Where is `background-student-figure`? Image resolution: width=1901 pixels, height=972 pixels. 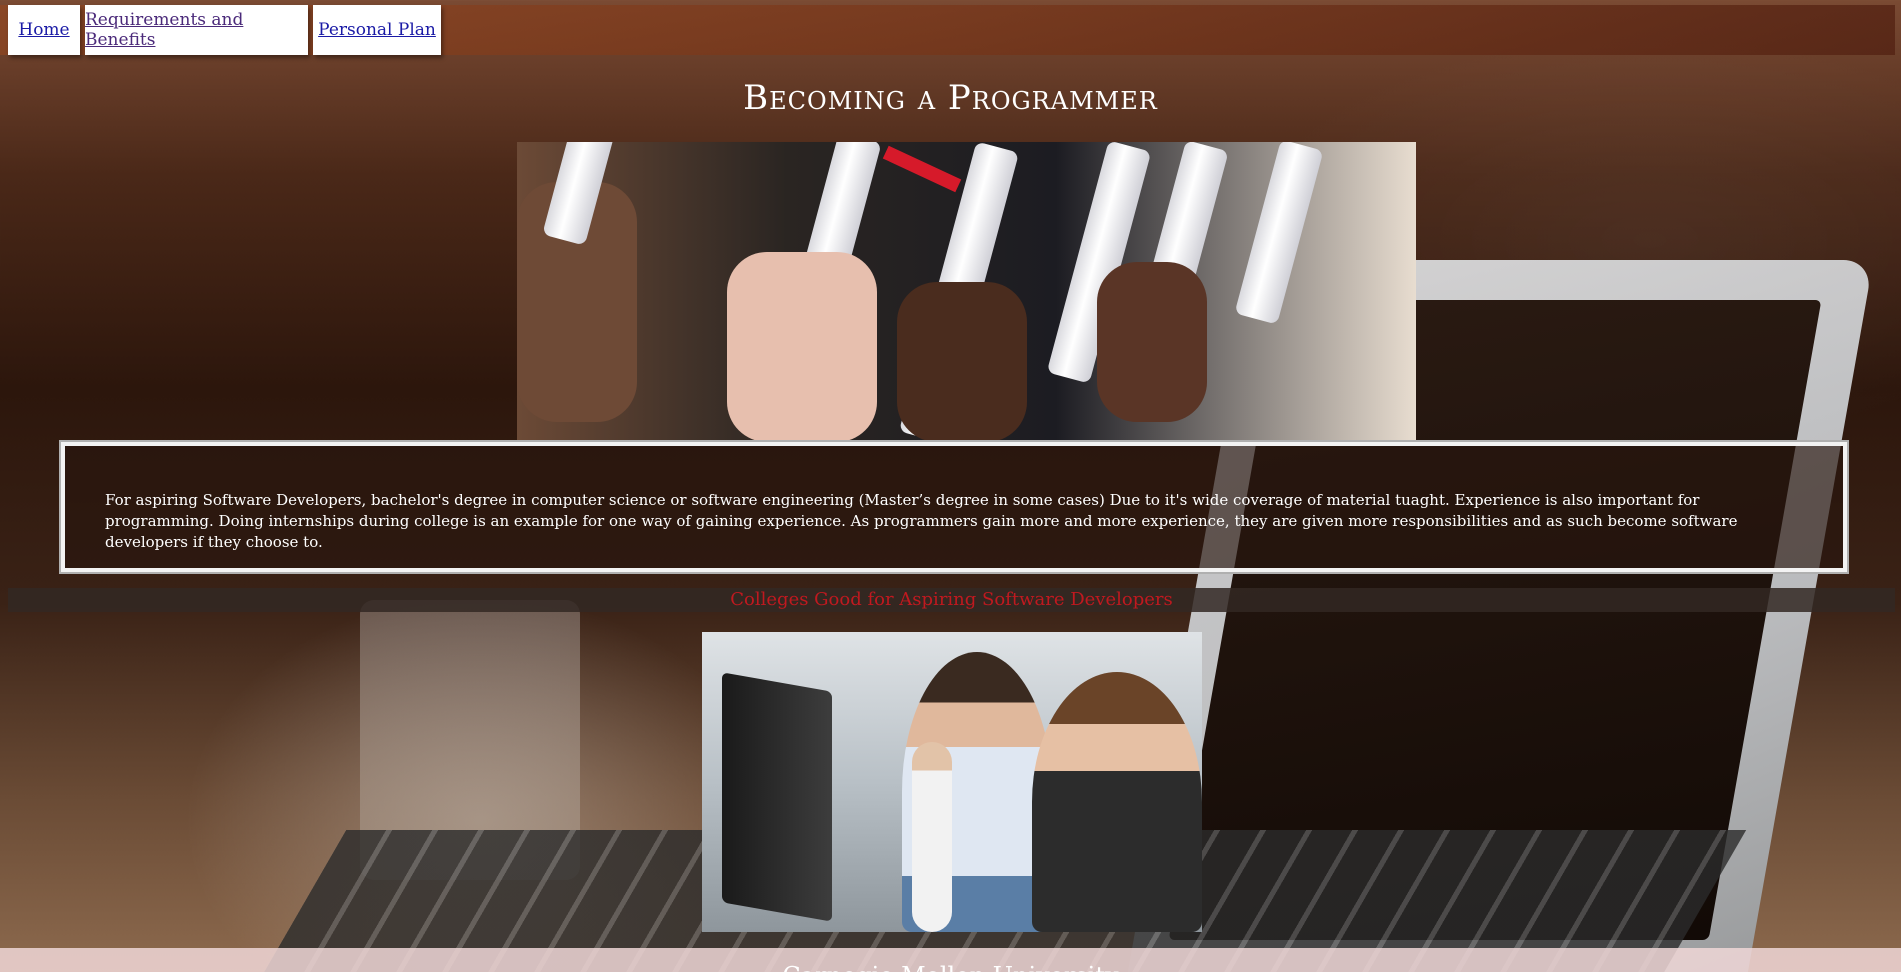
background-student-figure is located at coordinates (932, 837).